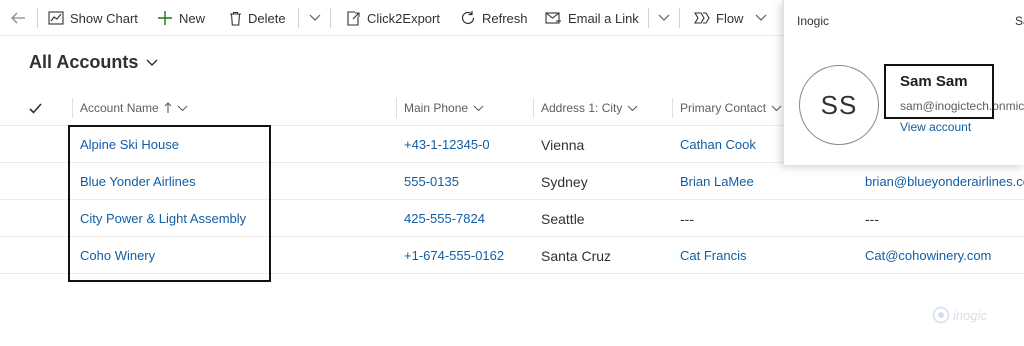  I want to click on refresh-button: Refresh, so click(494, 18).